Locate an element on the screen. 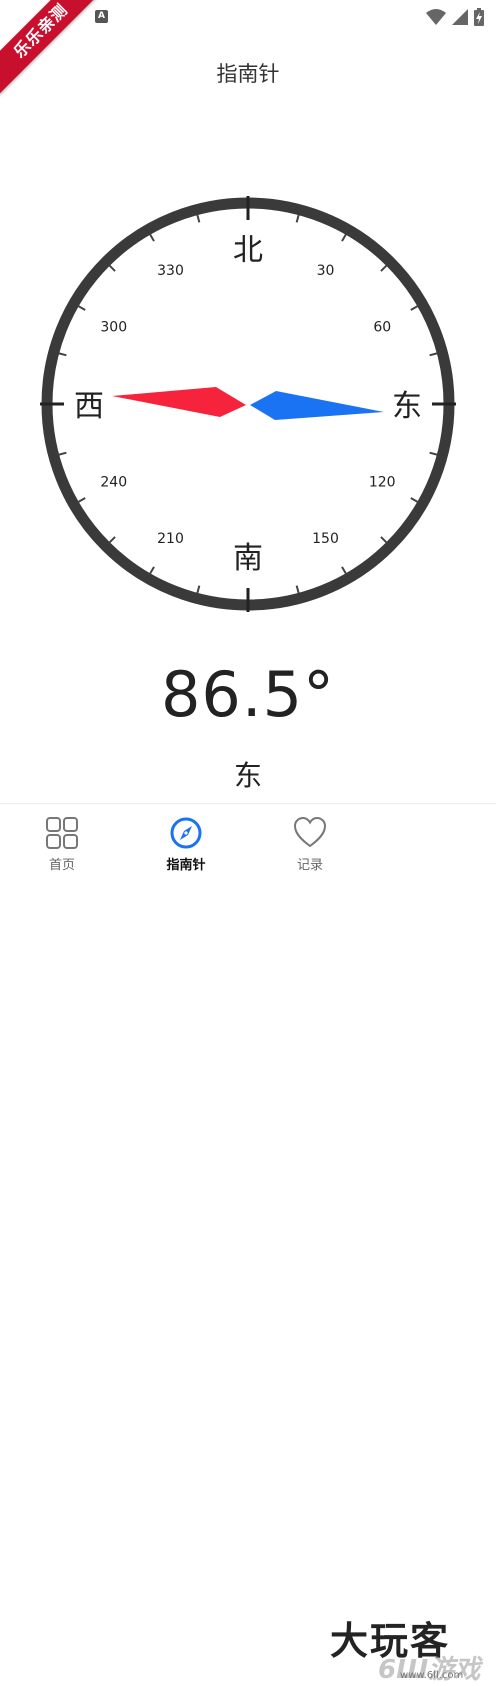 Image resolution: width=496 pixels, height=1686 pixels. cardinal-south-label: 南 is located at coordinates (248, 558).